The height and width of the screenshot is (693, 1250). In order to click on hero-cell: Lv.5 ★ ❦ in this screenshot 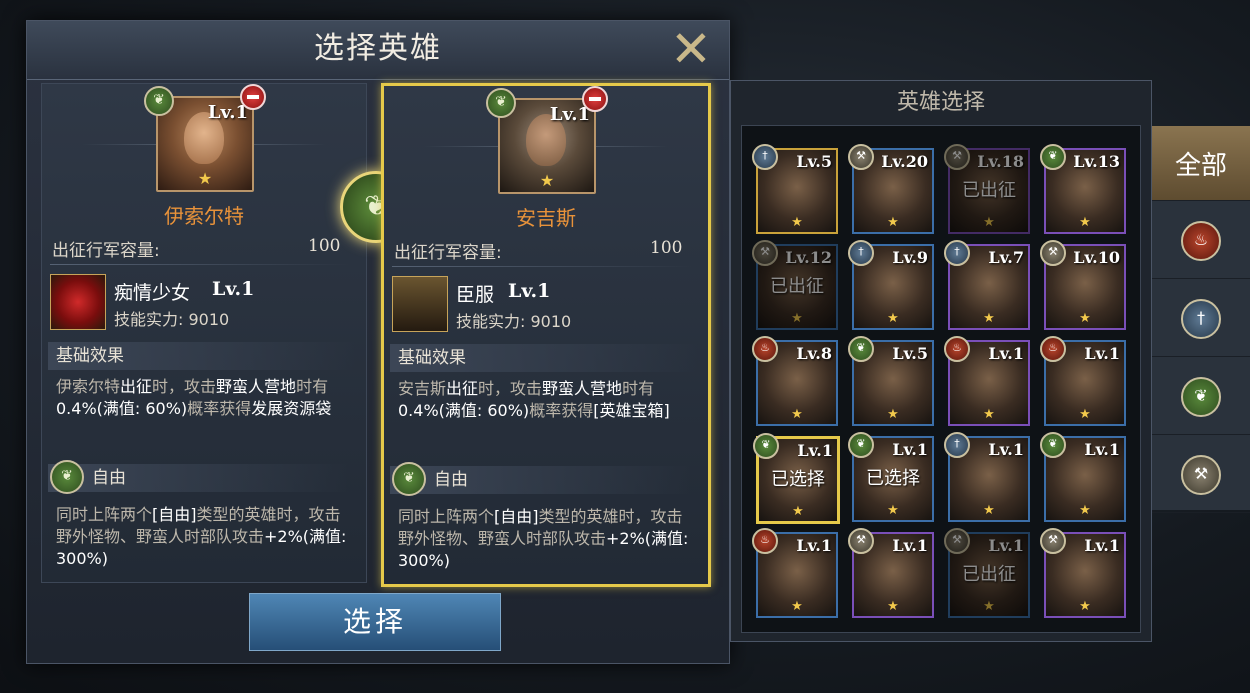, I will do `click(891, 381)`.